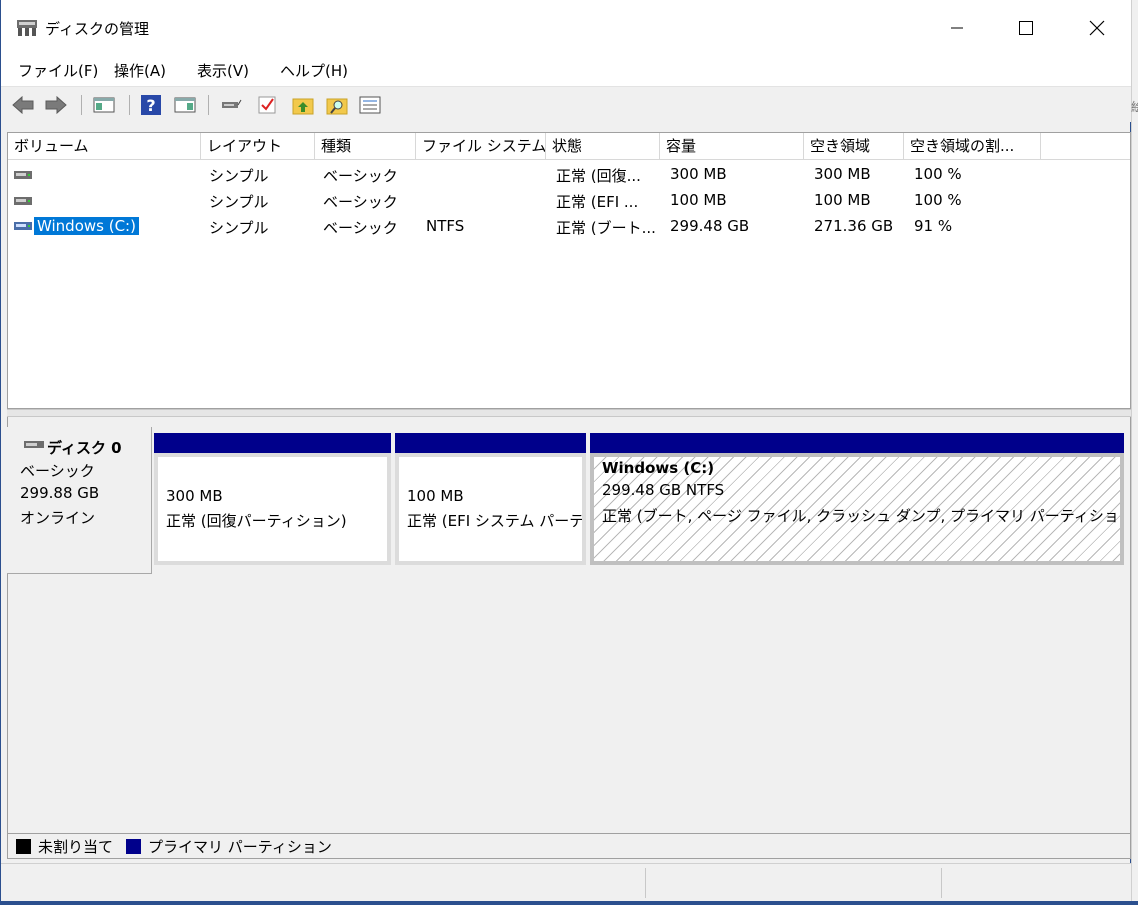 This screenshot has height=905, width=1138. I want to click on toolbar: ?, so click(566, 104).